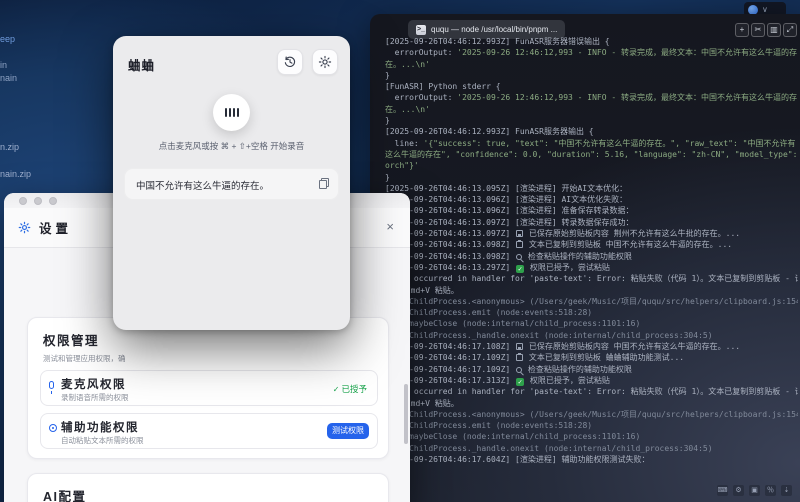  I want to click on terminal-status-bar: ⌨ ⚙ ▣ ％ ⇣, so click(754, 490).